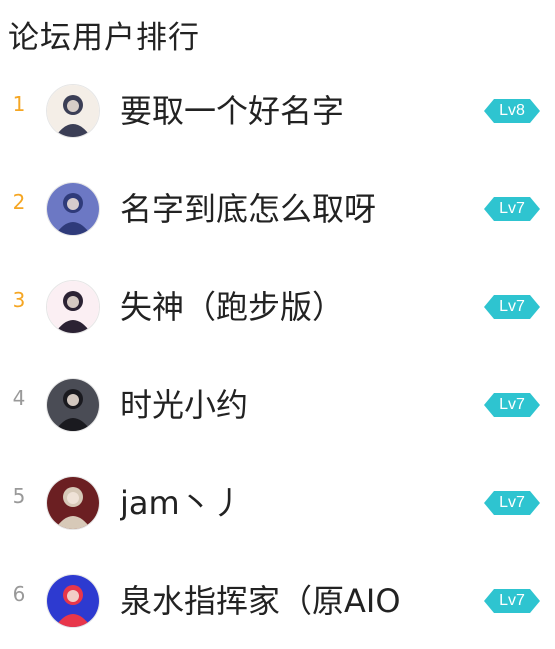 This screenshot has width=555, height=649. I want to click on user-name: 时光小约, so click(184, 403).